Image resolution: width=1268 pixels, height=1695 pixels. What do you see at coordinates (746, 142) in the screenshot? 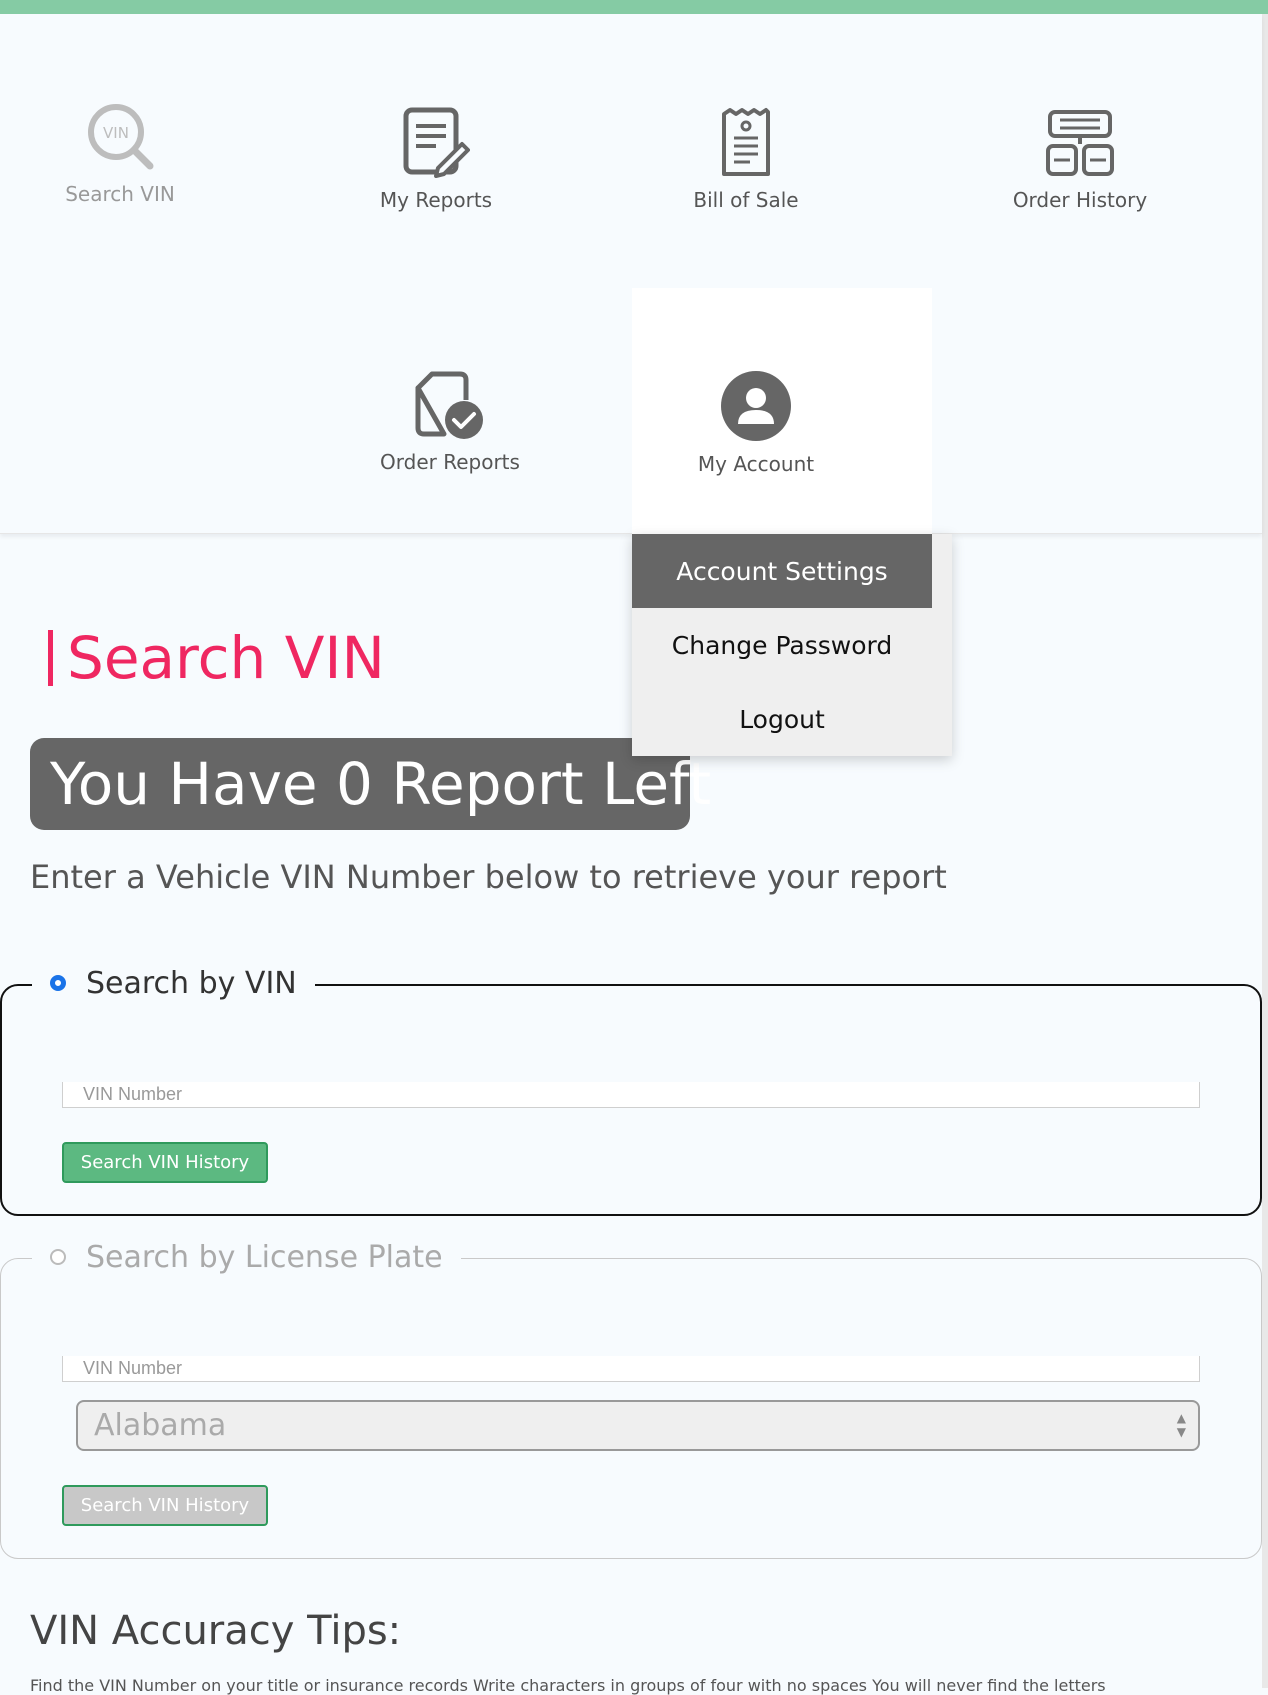
I see `receipt-icon` at bounding box center [746, 142].